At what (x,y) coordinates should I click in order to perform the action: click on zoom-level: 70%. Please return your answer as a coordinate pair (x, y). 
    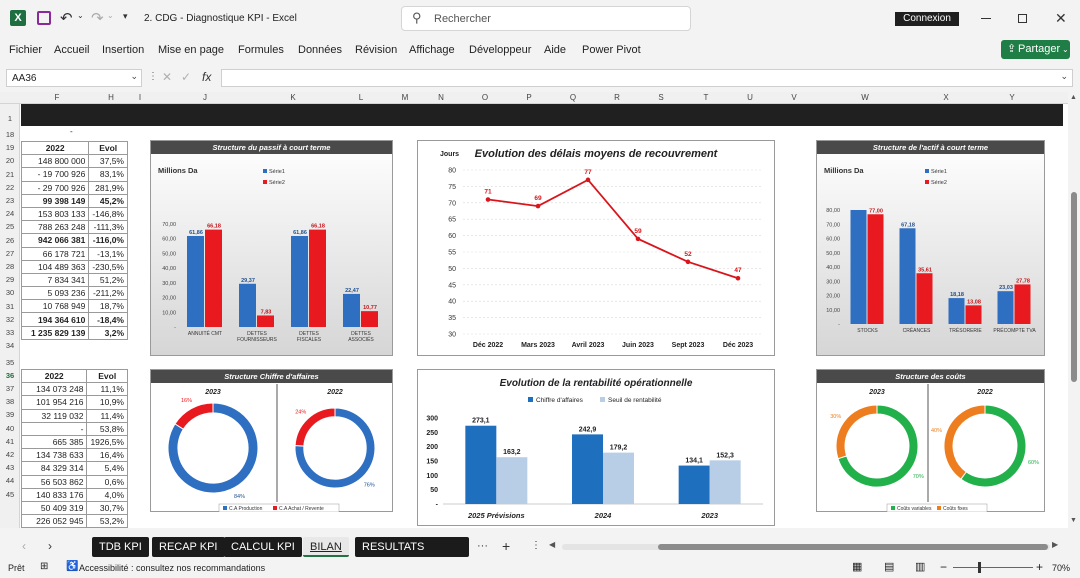
    Looking at the image, I should click on (1061, 568).